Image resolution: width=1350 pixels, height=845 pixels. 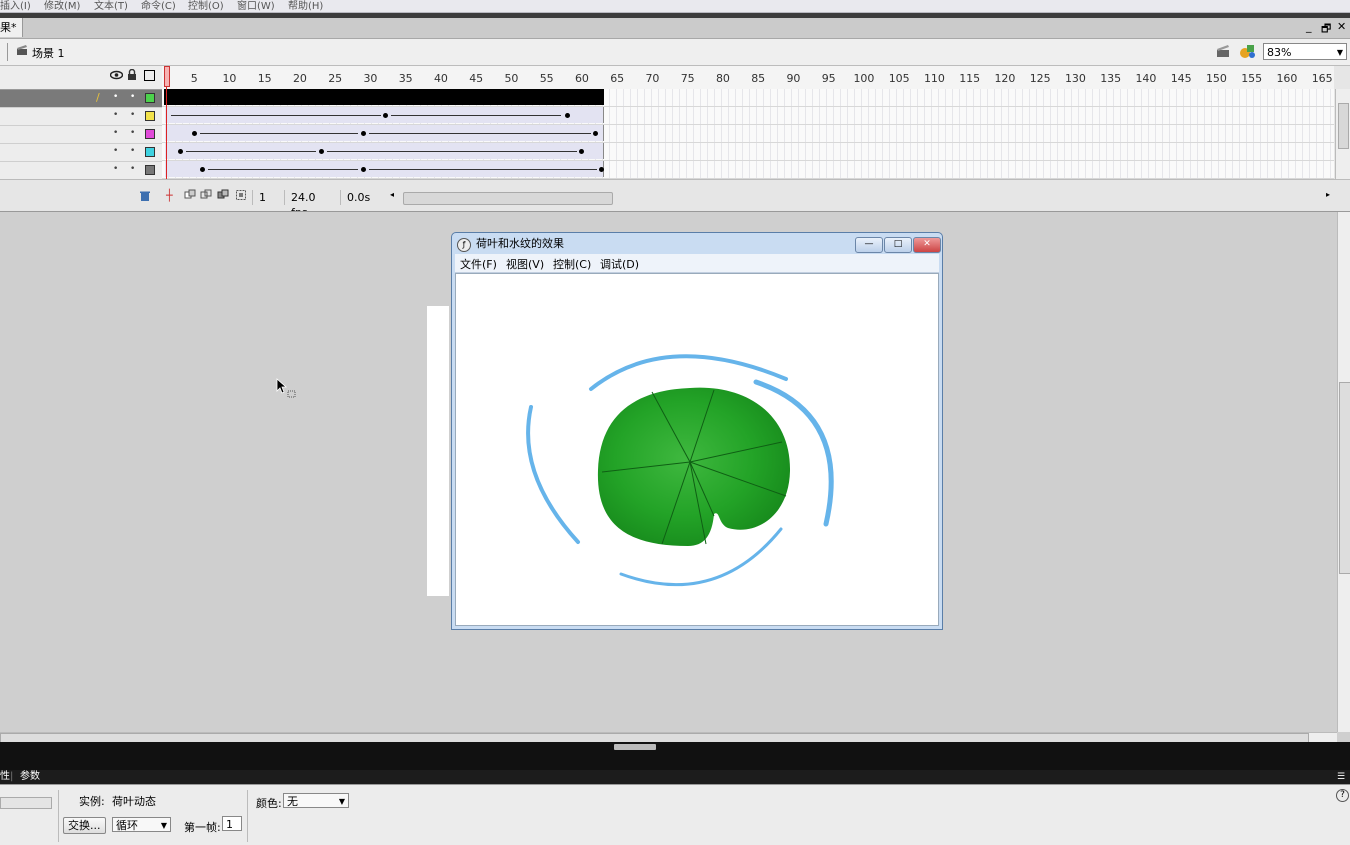 I want to click on modify-onion-markers-icon, so click(x=241, y=196).